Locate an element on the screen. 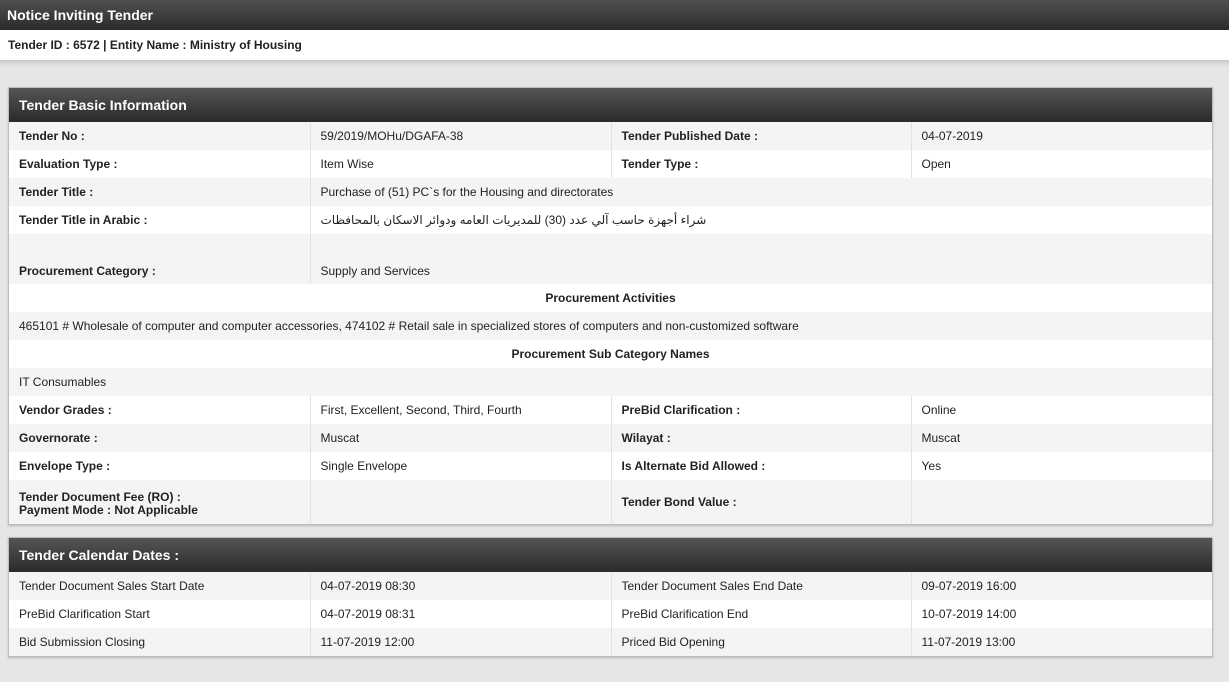 The height and width of the screenshot is (682, 1229). tender-no-value: 59/2019/MOHu/DGAFA-38 is located at coordinates (461, 136).